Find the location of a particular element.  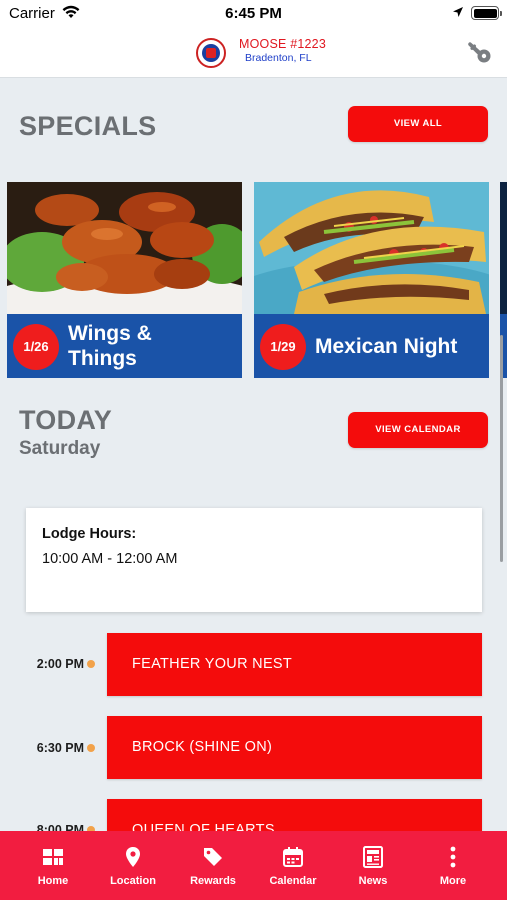

home-grid-icon is located at coordinates (53, 857).